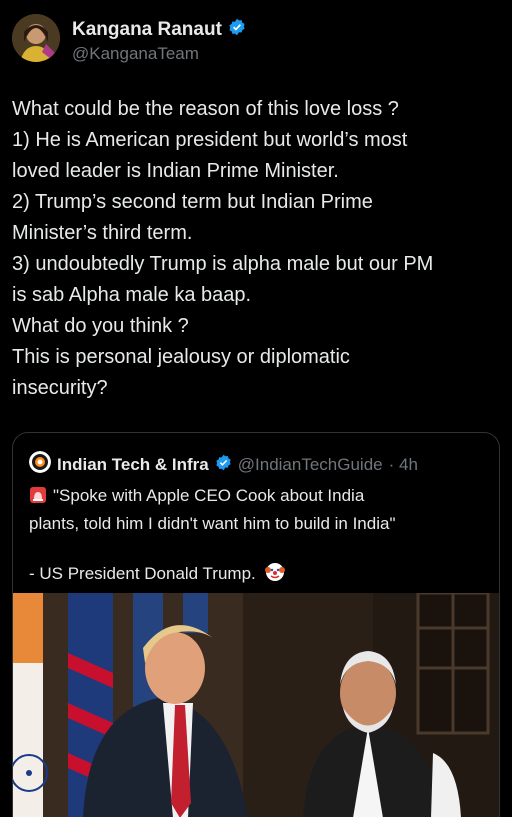 This screenshot has width=512, height=817. I want to click on quoted-handle: @IndianTechGuide, so click(310, 465).